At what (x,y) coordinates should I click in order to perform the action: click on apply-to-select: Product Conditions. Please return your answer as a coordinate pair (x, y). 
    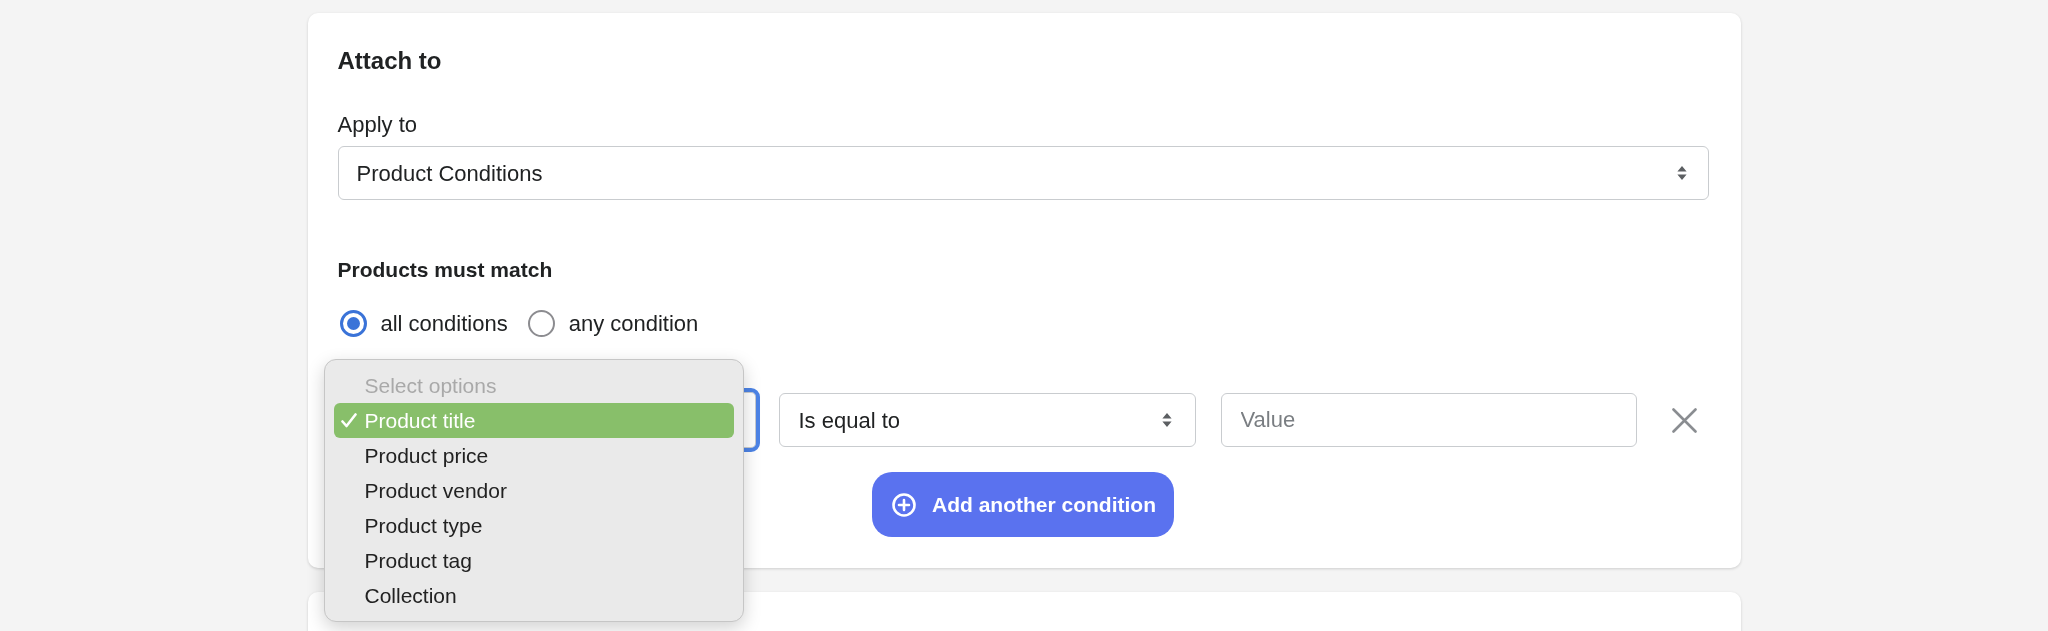
    Looking at the image, I should click on (1023, 173).